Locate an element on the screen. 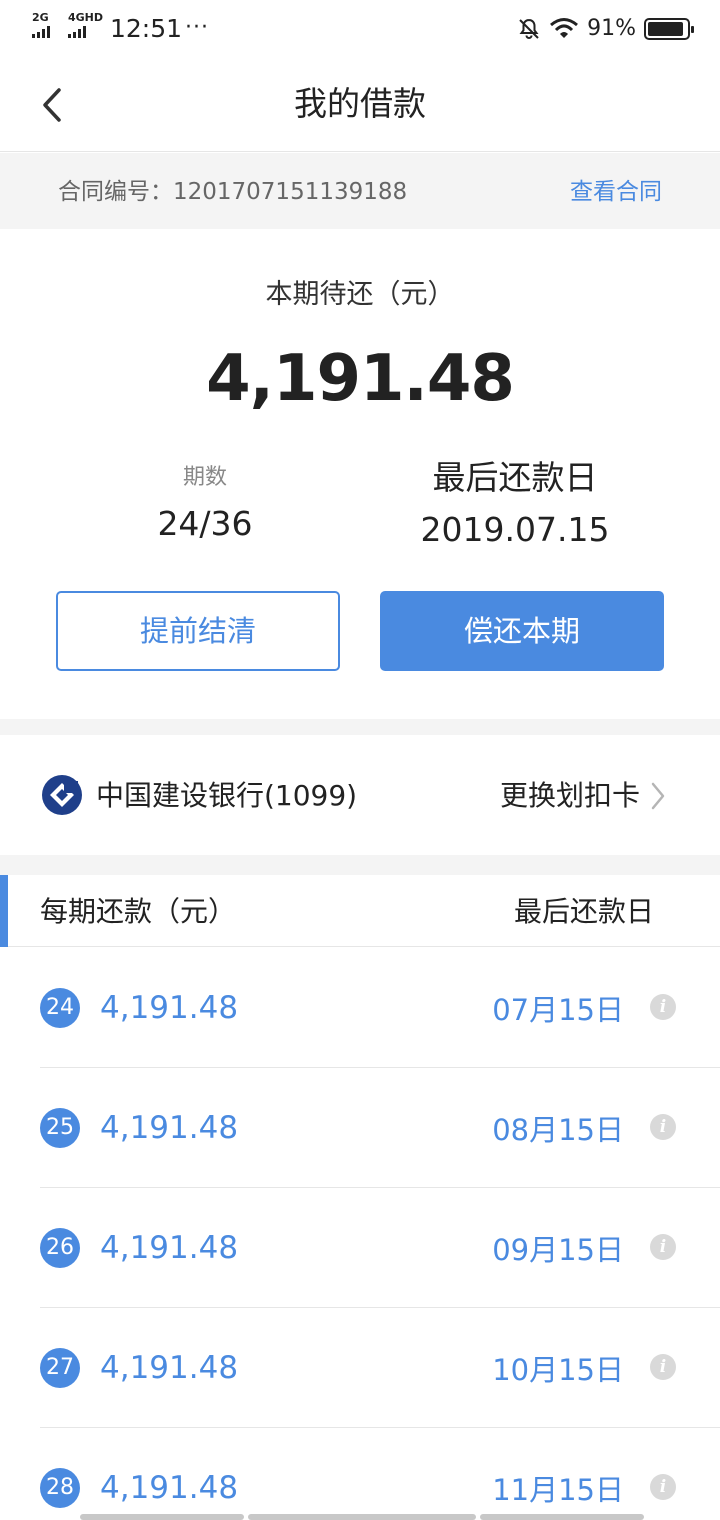 The image size is (720, 1520). nav-header: 我的借款 is located at coordinates (360, 105).